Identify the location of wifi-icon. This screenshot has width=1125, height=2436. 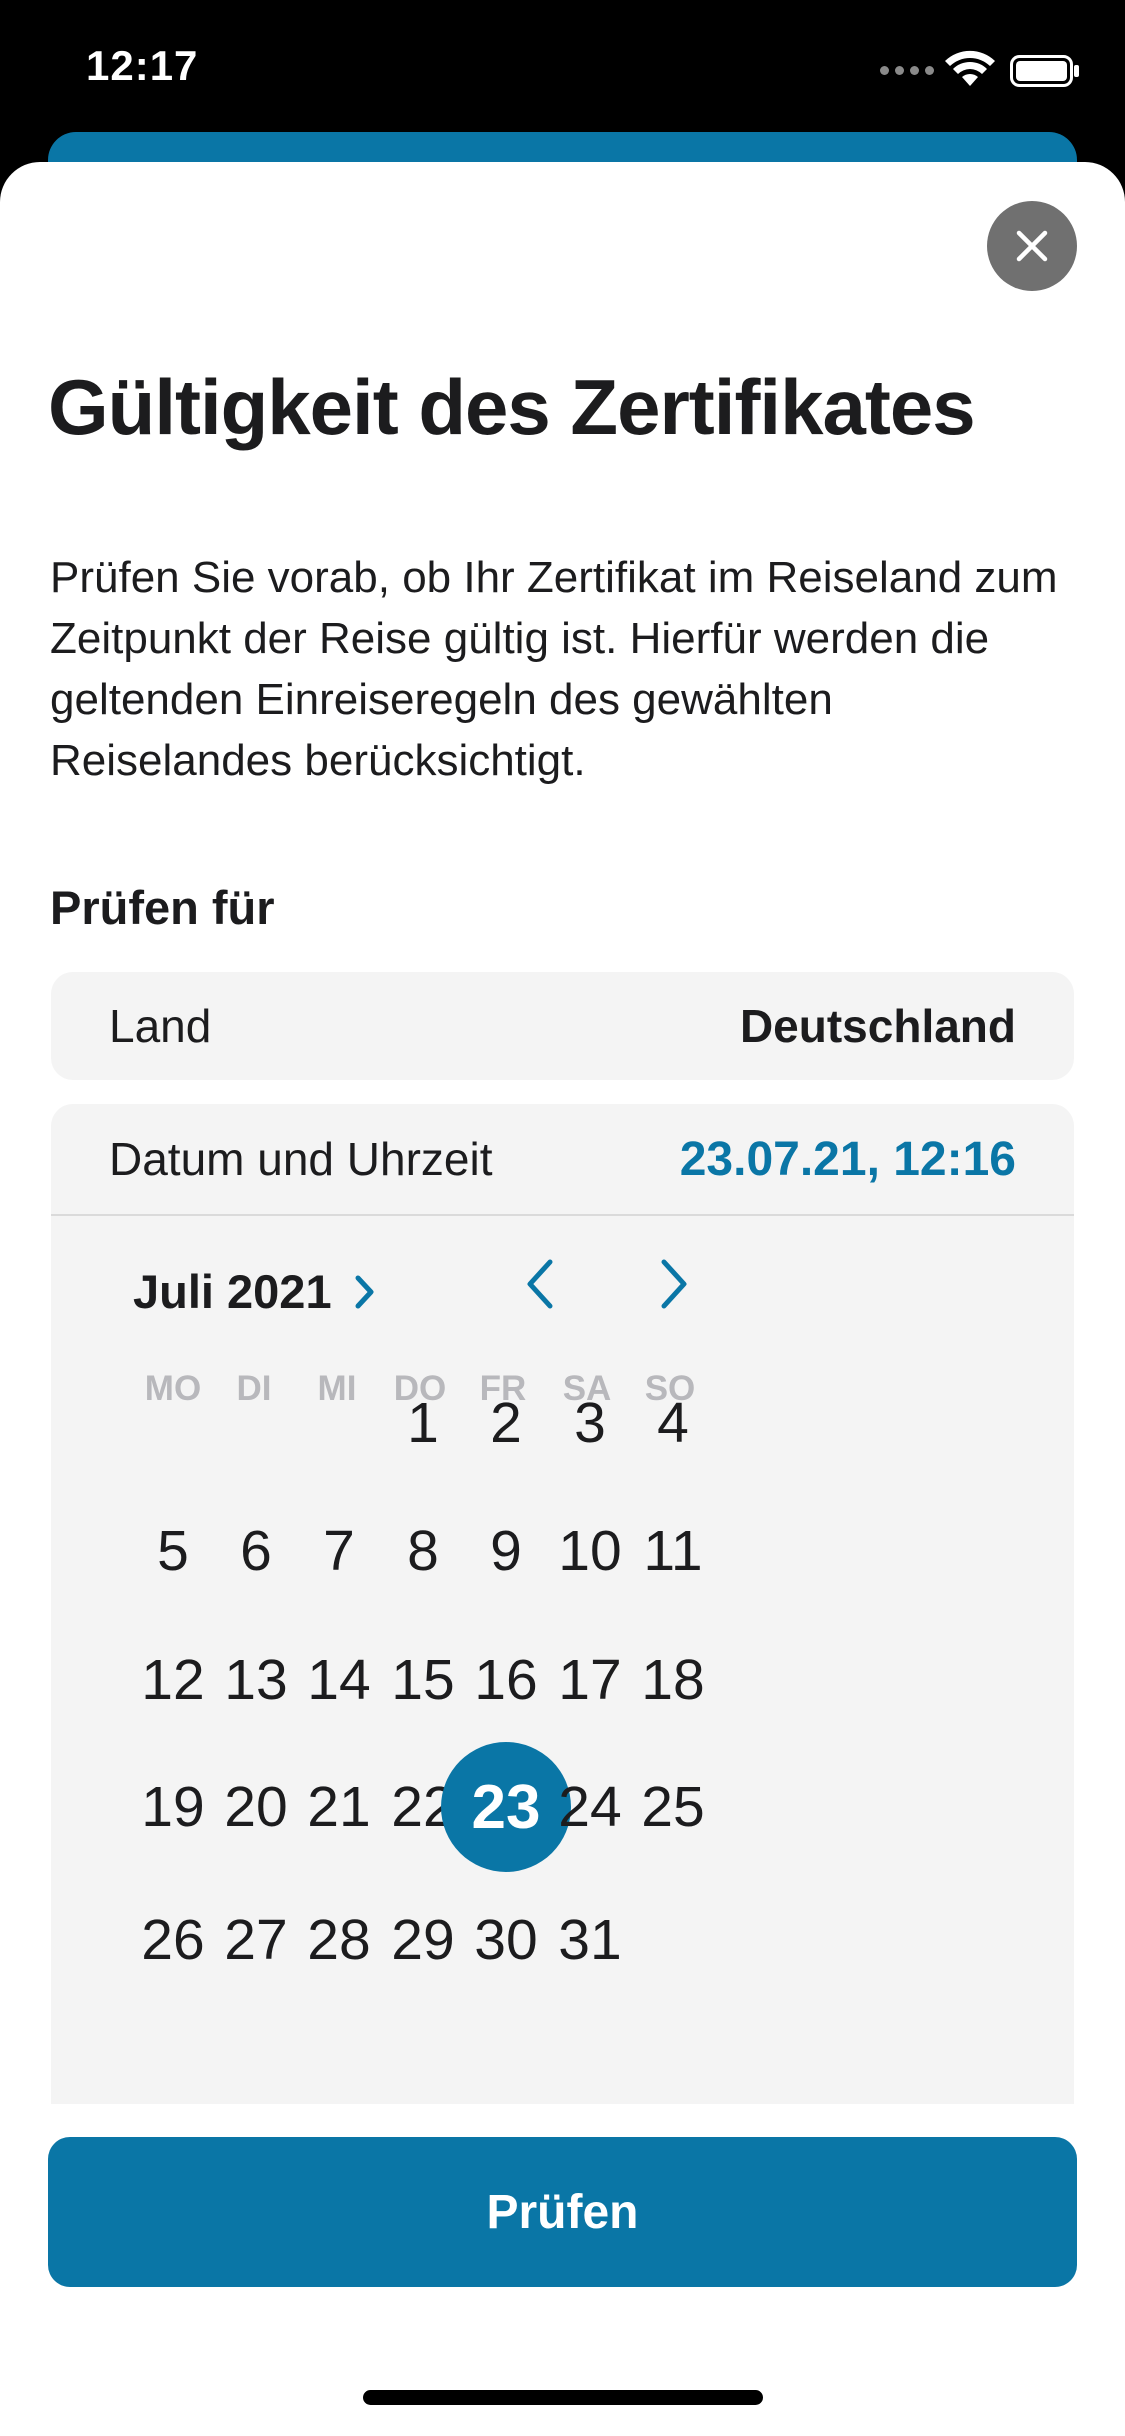
(970, 68).